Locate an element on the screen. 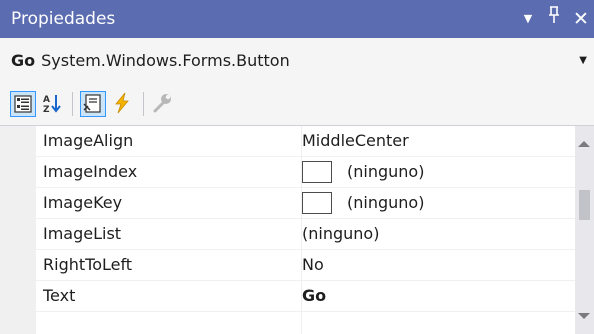 The image size is (594, 334). scroll-thumb is located at coordinates (584, 205).